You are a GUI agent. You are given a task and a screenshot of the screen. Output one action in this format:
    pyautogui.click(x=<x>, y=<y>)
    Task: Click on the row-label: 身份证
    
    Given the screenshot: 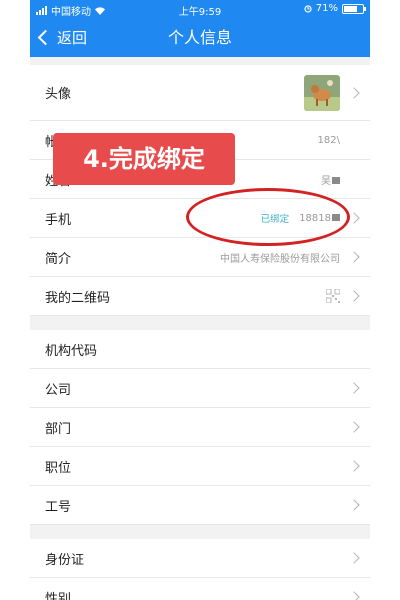 What is the action you would take?
    pyautogui.click(x=65, y=560)
    